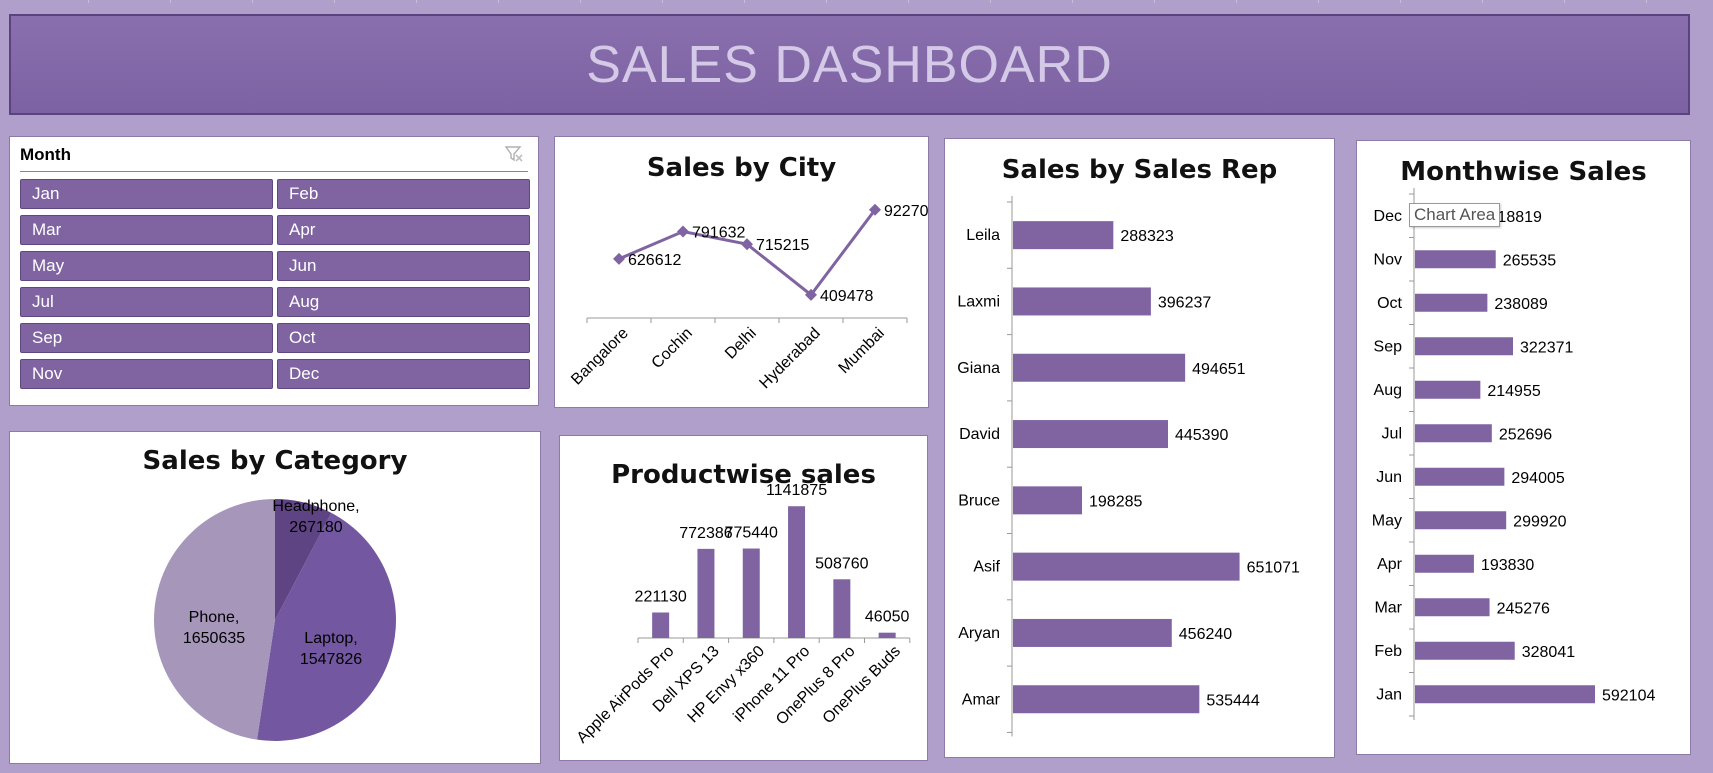  I want to click on slicer-item-jan: Jan, so click(146, 194).